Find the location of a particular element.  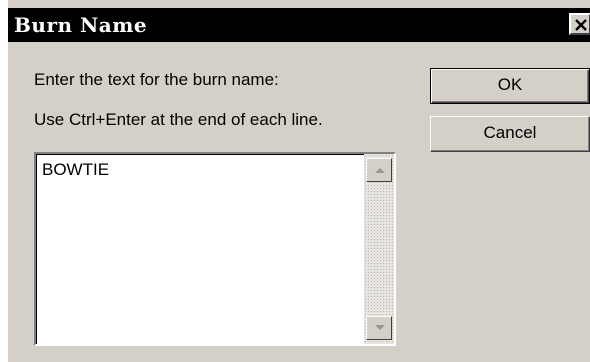

burn-name-value: BOWTIE is located at coordinates (76, 169).